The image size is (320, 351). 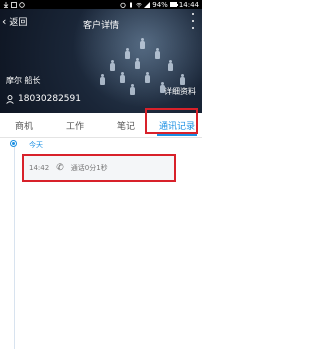 I want to click on download-icon, so click(x=6, y=4).